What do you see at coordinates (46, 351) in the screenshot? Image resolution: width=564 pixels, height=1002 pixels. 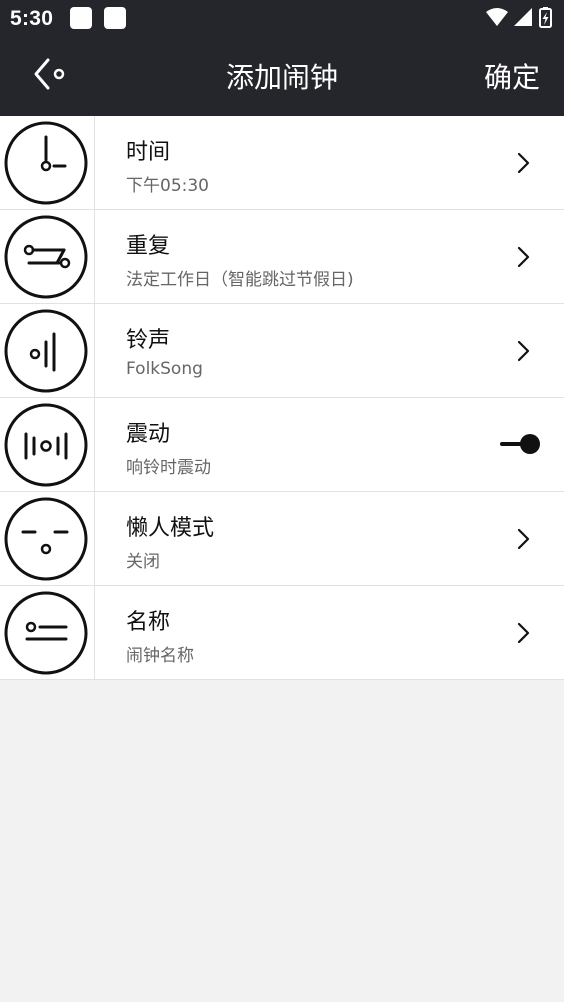 I see `ringtone-icon` at bounding box center [46, 351].